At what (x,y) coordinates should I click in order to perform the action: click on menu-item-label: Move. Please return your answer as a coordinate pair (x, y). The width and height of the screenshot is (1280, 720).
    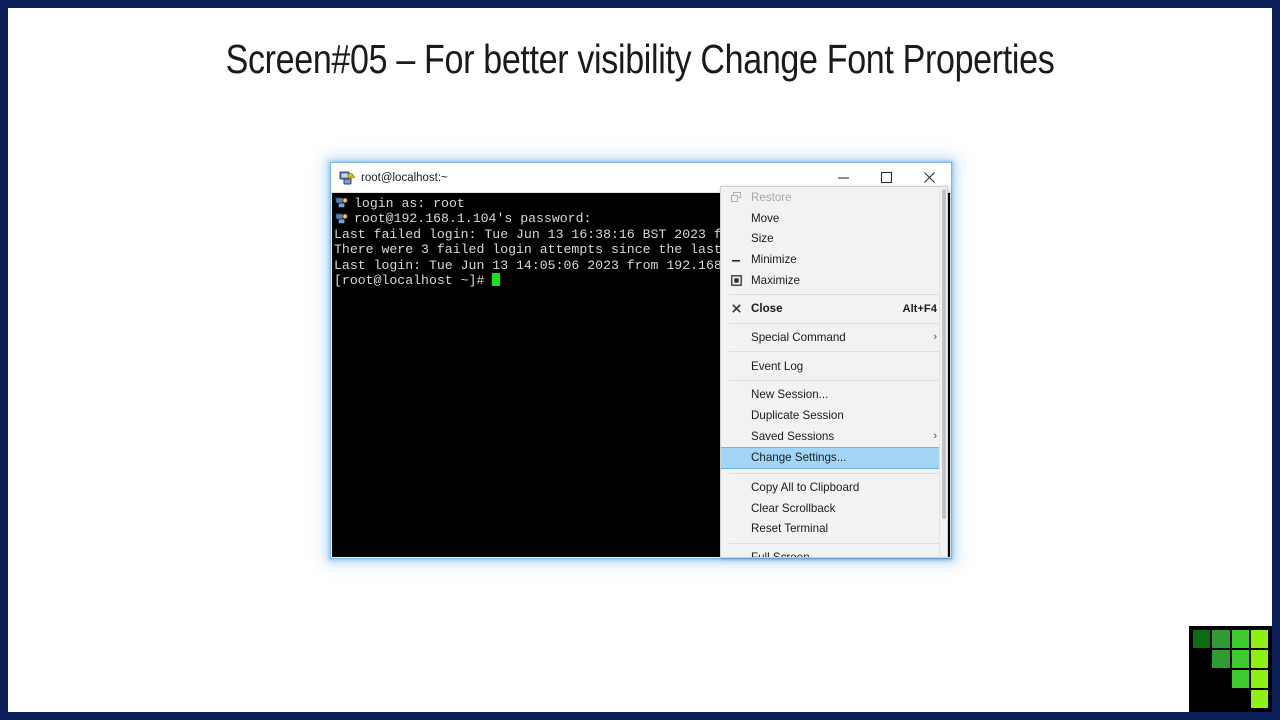
    Looking at the image, I should click on (765, 218).